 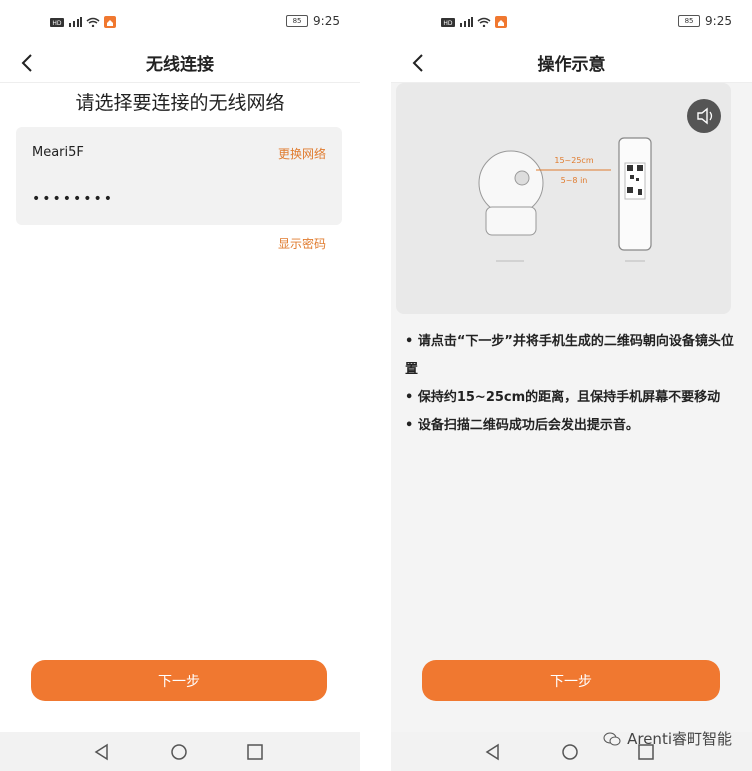 What do you see at coordinates (574, 180) in the screenshot?
I see `distance-in-label: 5~8 in` at bounding box center [574, 180].